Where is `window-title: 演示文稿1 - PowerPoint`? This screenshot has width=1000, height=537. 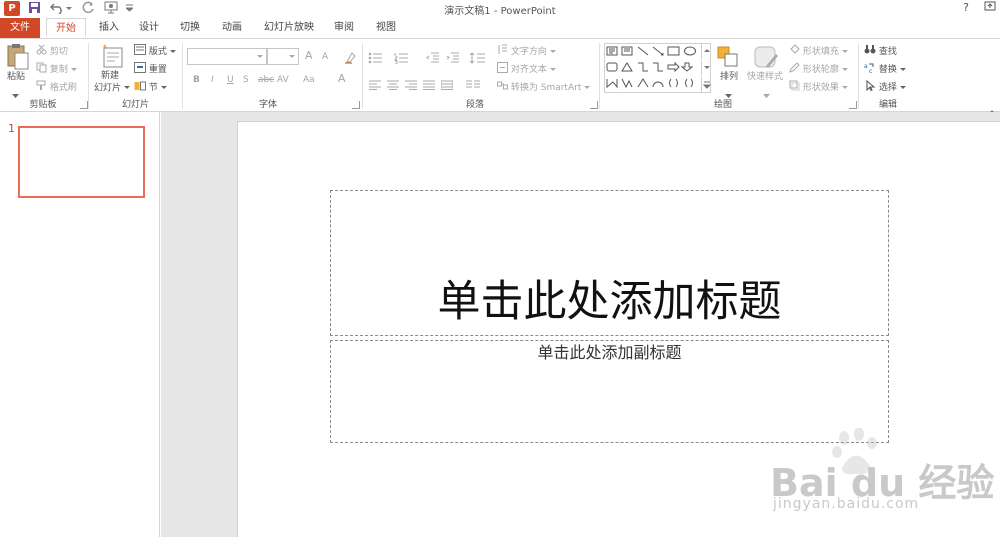 window-title: 演示文稿1 - PowerPoint is located at coordinates (500, 11).